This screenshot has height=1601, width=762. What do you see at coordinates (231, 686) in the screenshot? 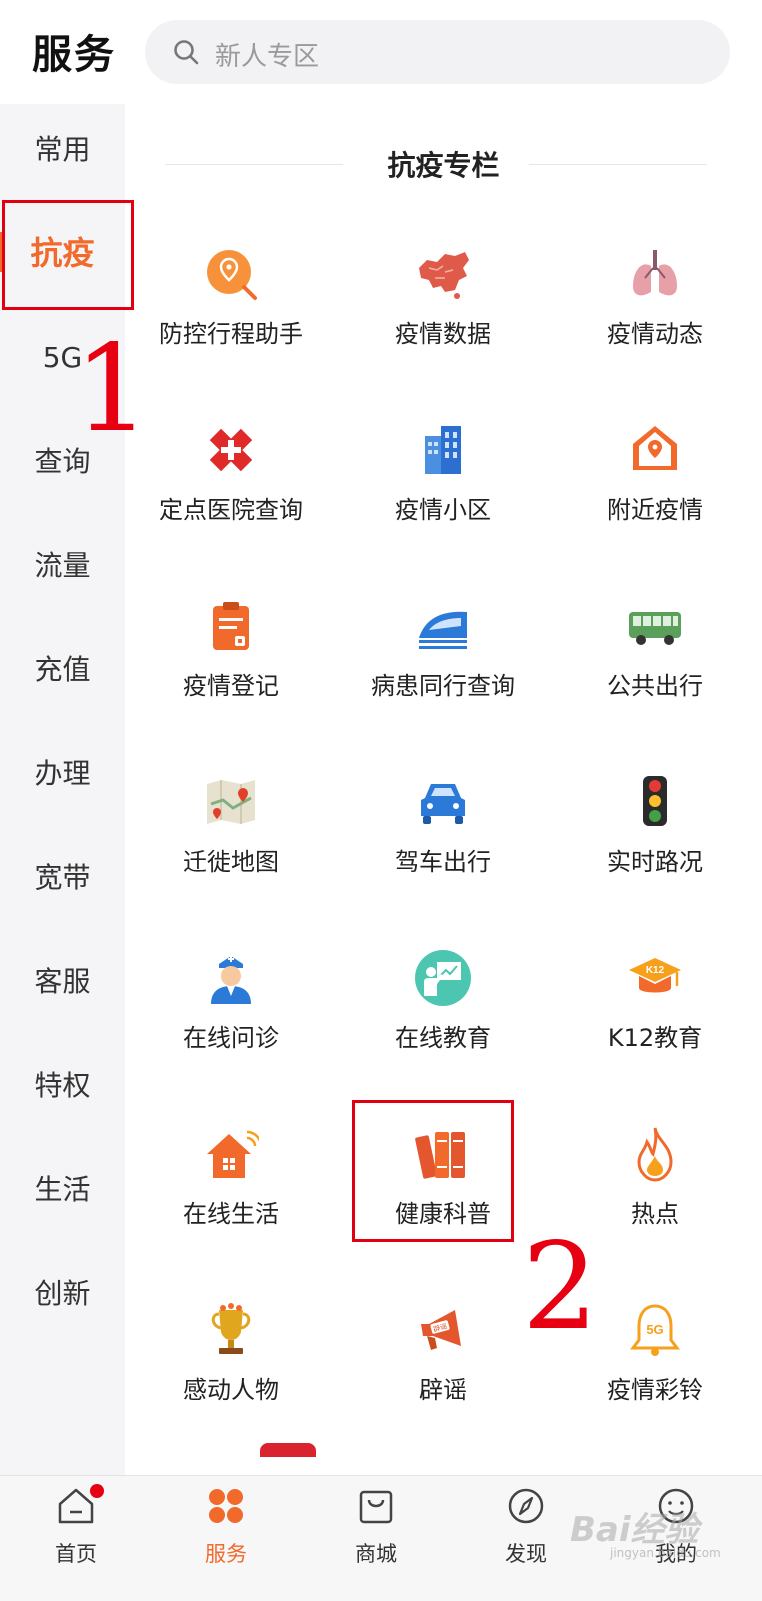
I see `item-label: 疫情登记` at bounding box center [231, 686].